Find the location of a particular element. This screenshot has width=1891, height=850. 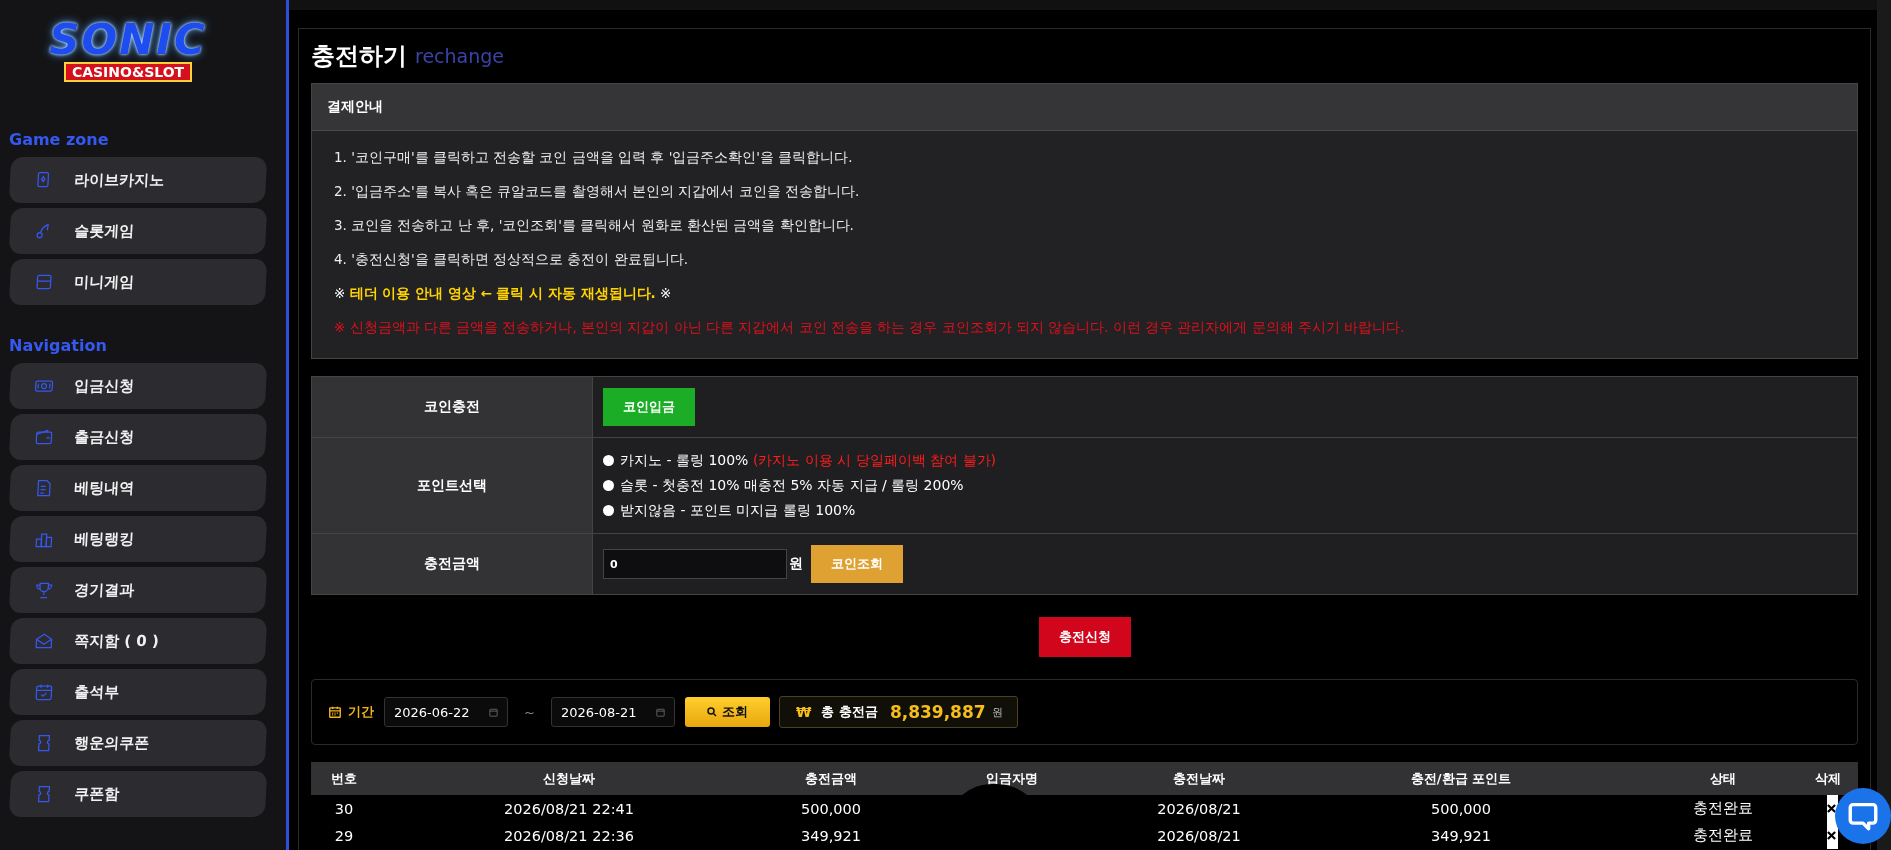

option-label: 받지않음 - 포인트 미지급 롤링 100% is located at coordinates (738, 510).